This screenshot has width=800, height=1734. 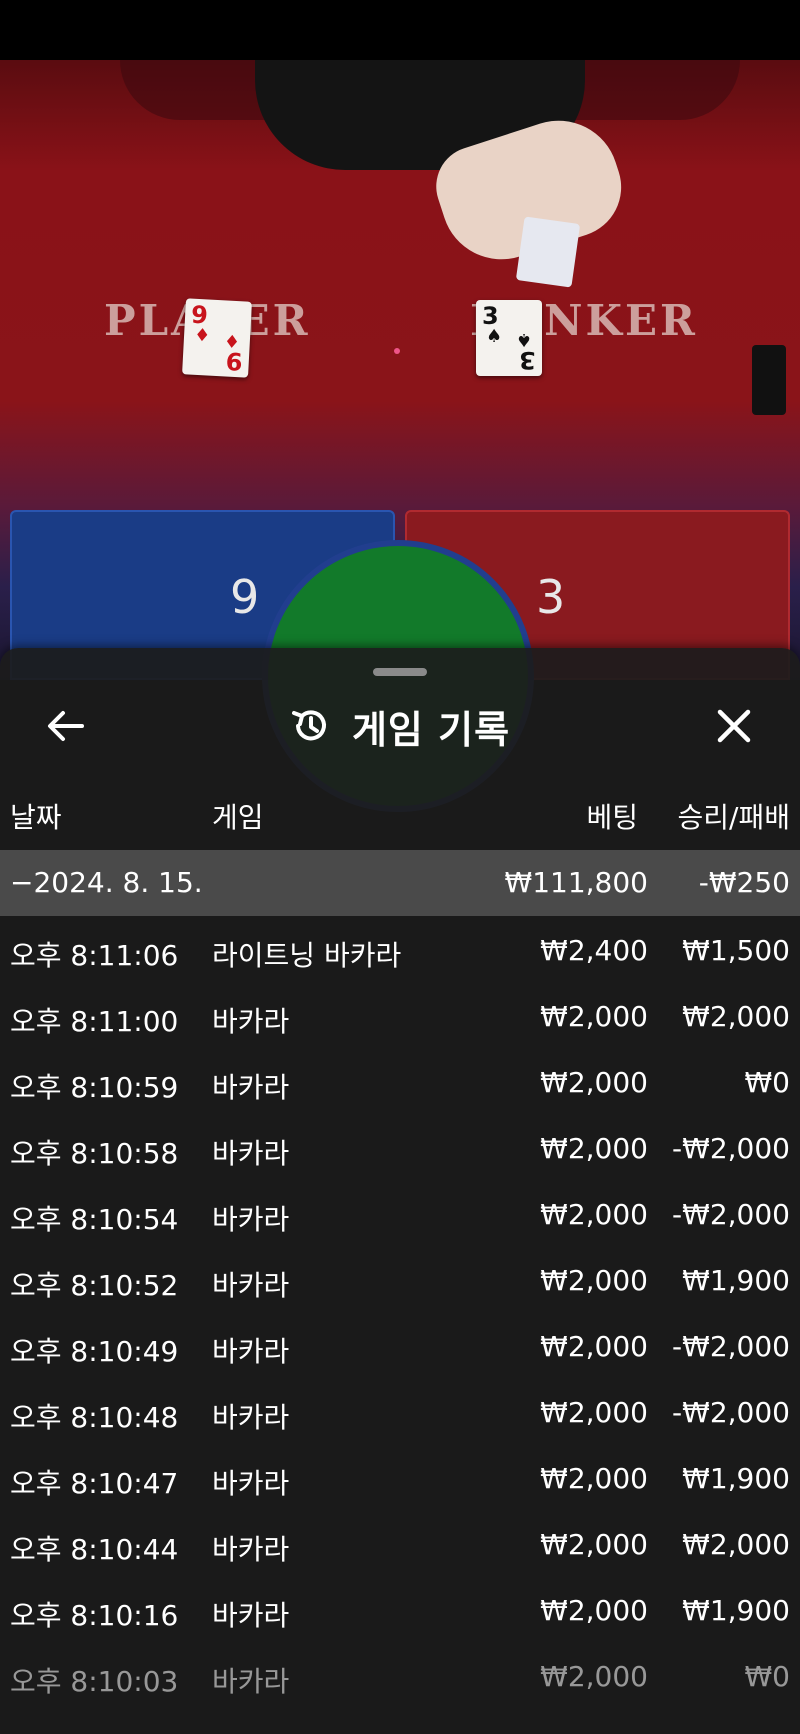 I want to click on card-shoe, so click(x=769, y=380).